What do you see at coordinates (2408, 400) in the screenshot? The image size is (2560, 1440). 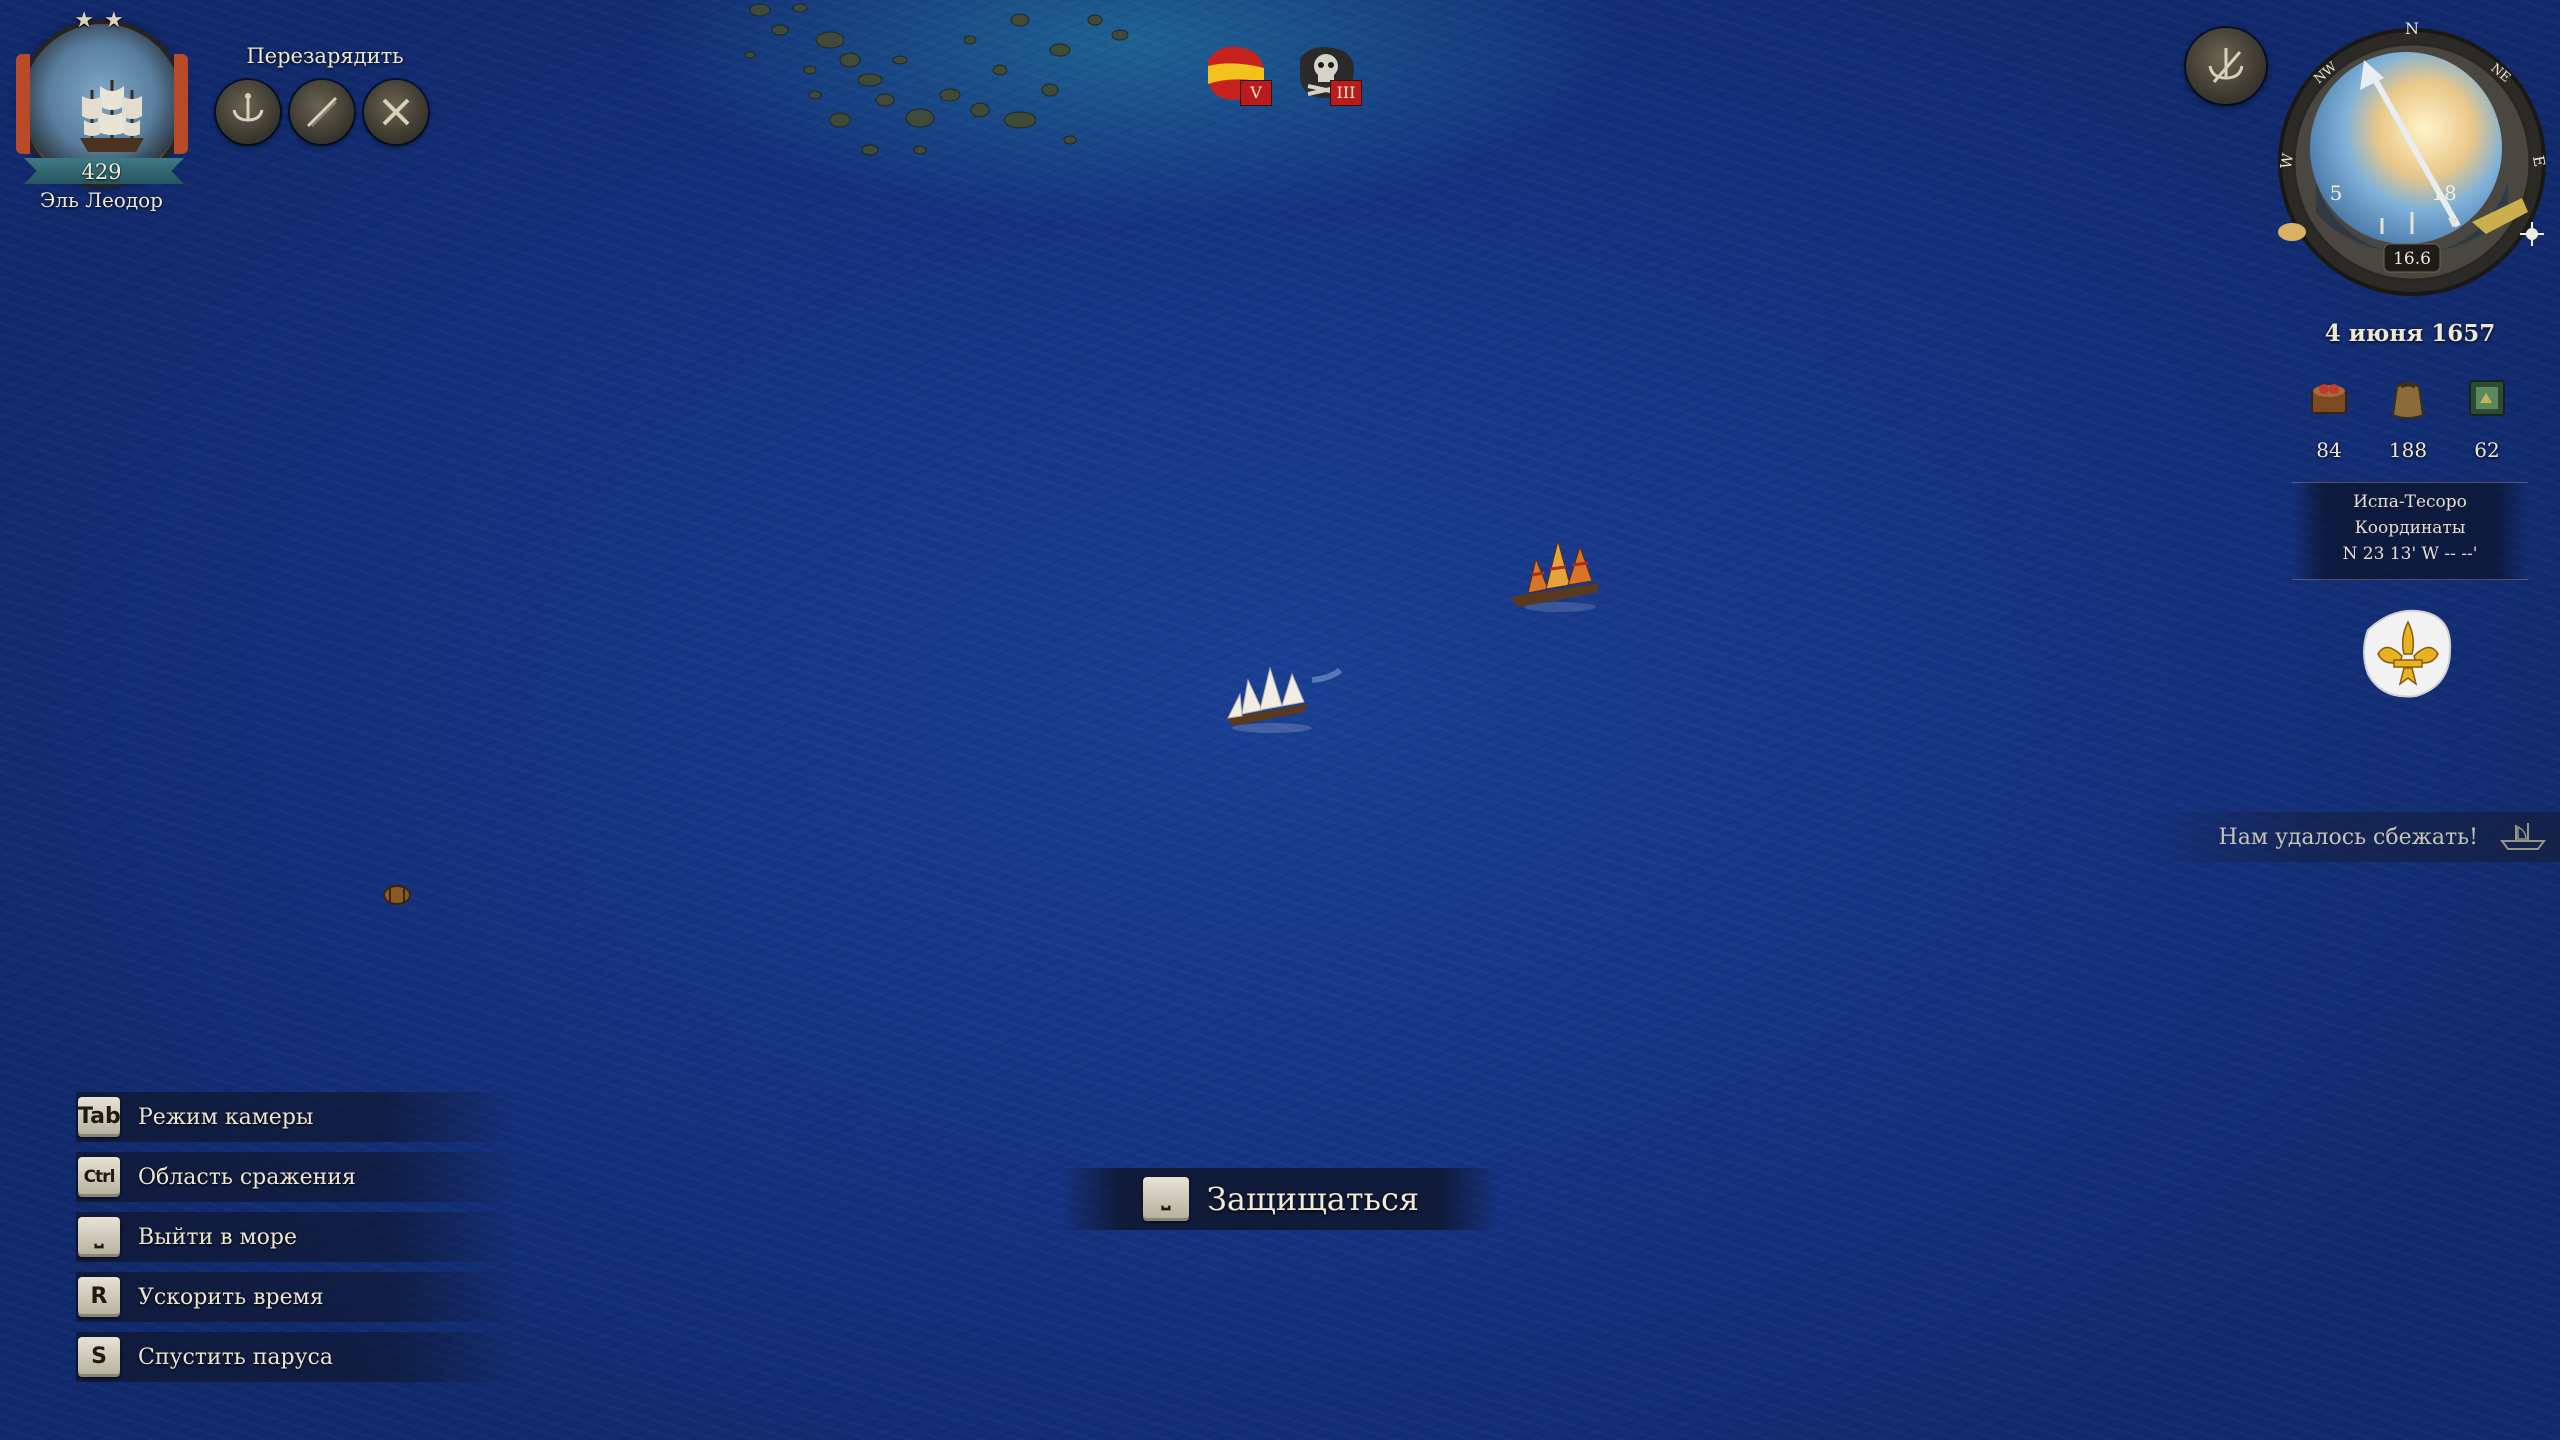 I see `supplies-sack-icon` at bounding box center [2408, 400].